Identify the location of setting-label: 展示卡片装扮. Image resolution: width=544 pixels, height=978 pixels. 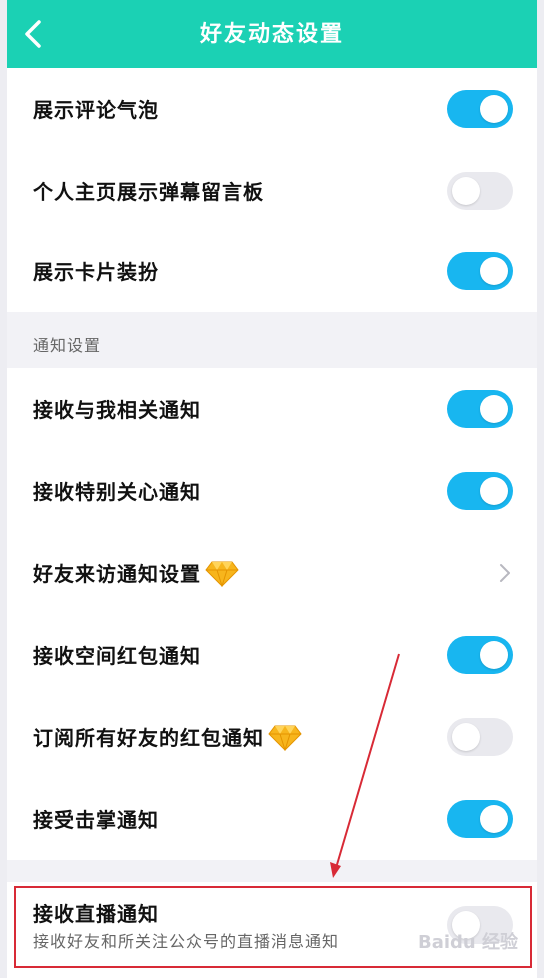
(96, 272).